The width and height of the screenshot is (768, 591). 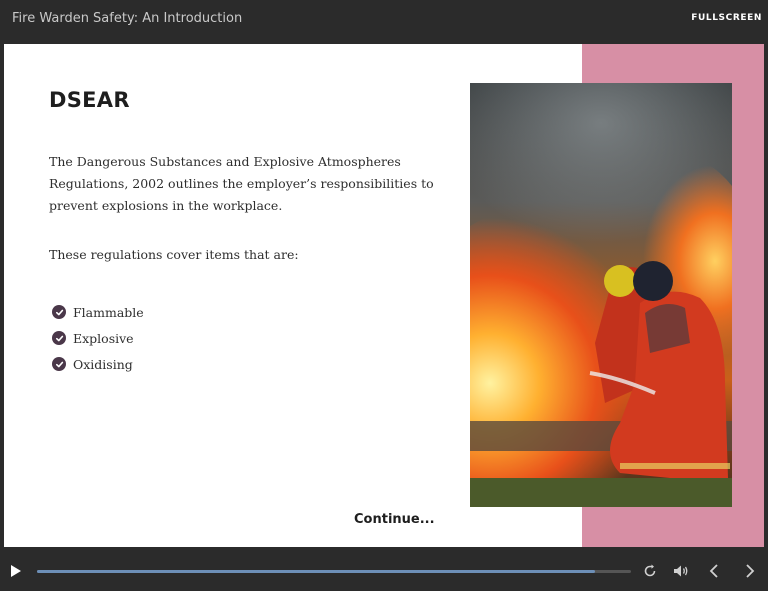 I want to click on bullet-label: Flammable, so click(x=108, y=312).